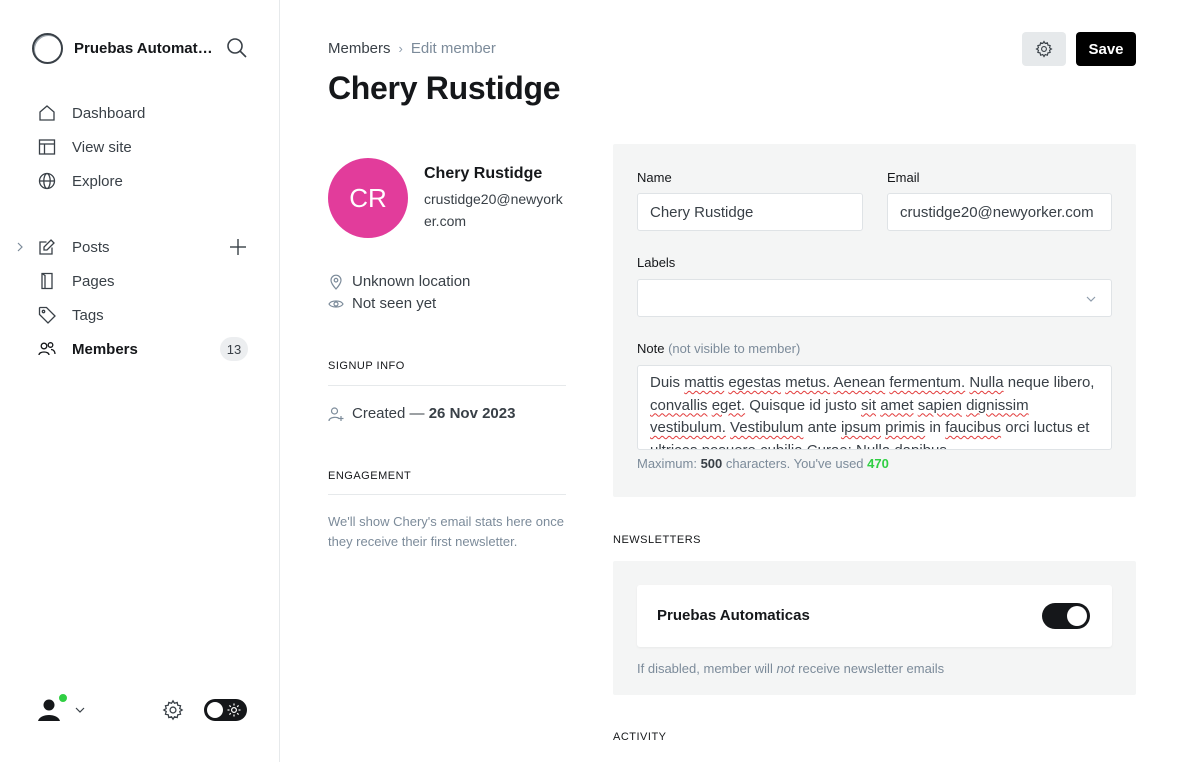 This screenshot has width=1184, height=762. Describe the element at coordinates (366, 366) in the screenshot. I see `signup-info-heading: SIGNUP INFO` at that location.